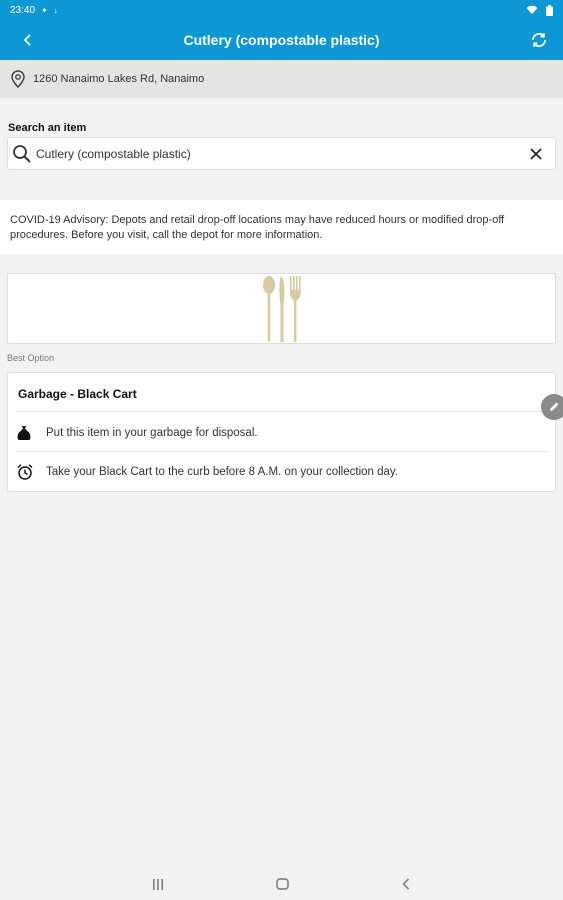 The height and width of the screenshot is (900, 563). I want to click on alarm-clock-icon, so click(27, 472).